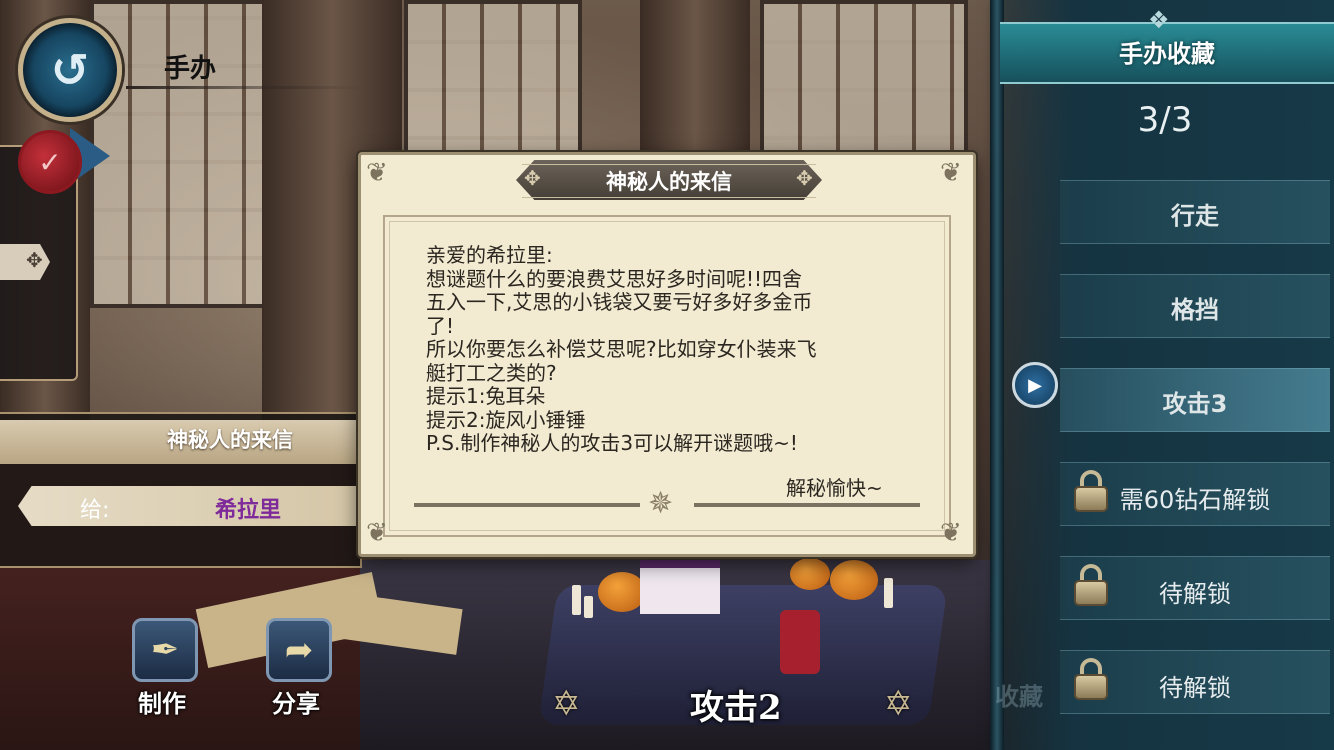  I want to click on left-tab-handle: ✥, so click(25, 262).